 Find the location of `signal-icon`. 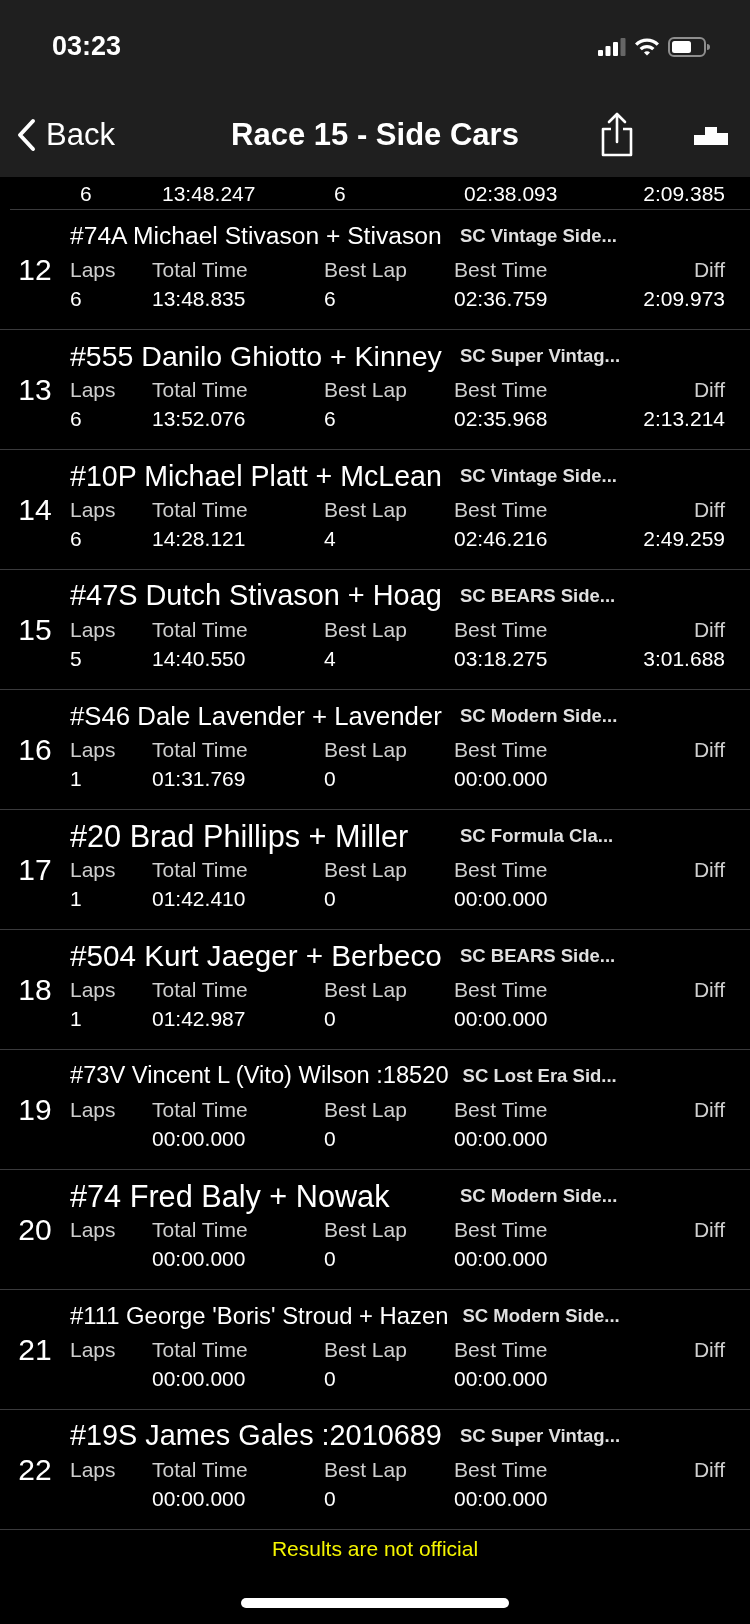

signal-icon is located at coordinates (612, 46).